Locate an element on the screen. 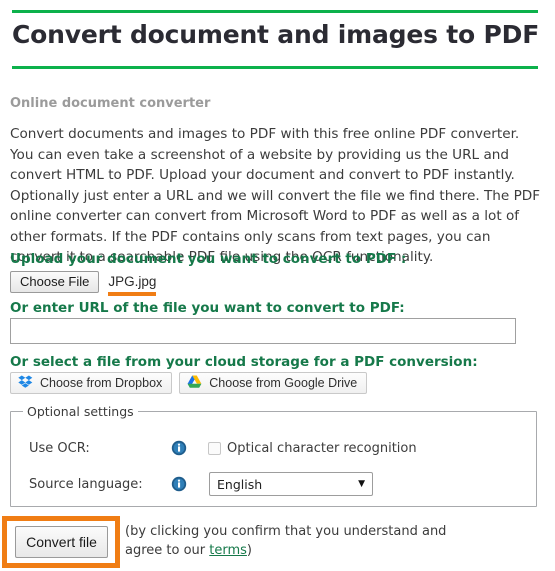 The height and width of the screenshot is (571, 555). choose-from-dropbox-button: Choose from Dropbox is located at coordinates (91, 383).